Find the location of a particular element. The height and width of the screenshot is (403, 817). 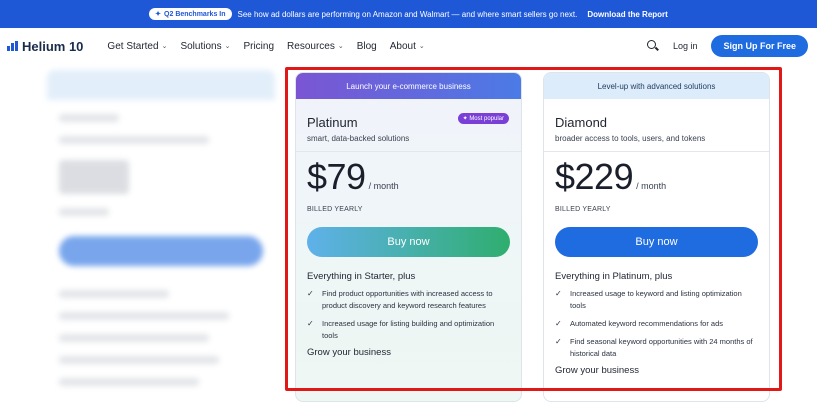

nav-solutions: Solutions ⌄ is located at coordinates (205, 46).